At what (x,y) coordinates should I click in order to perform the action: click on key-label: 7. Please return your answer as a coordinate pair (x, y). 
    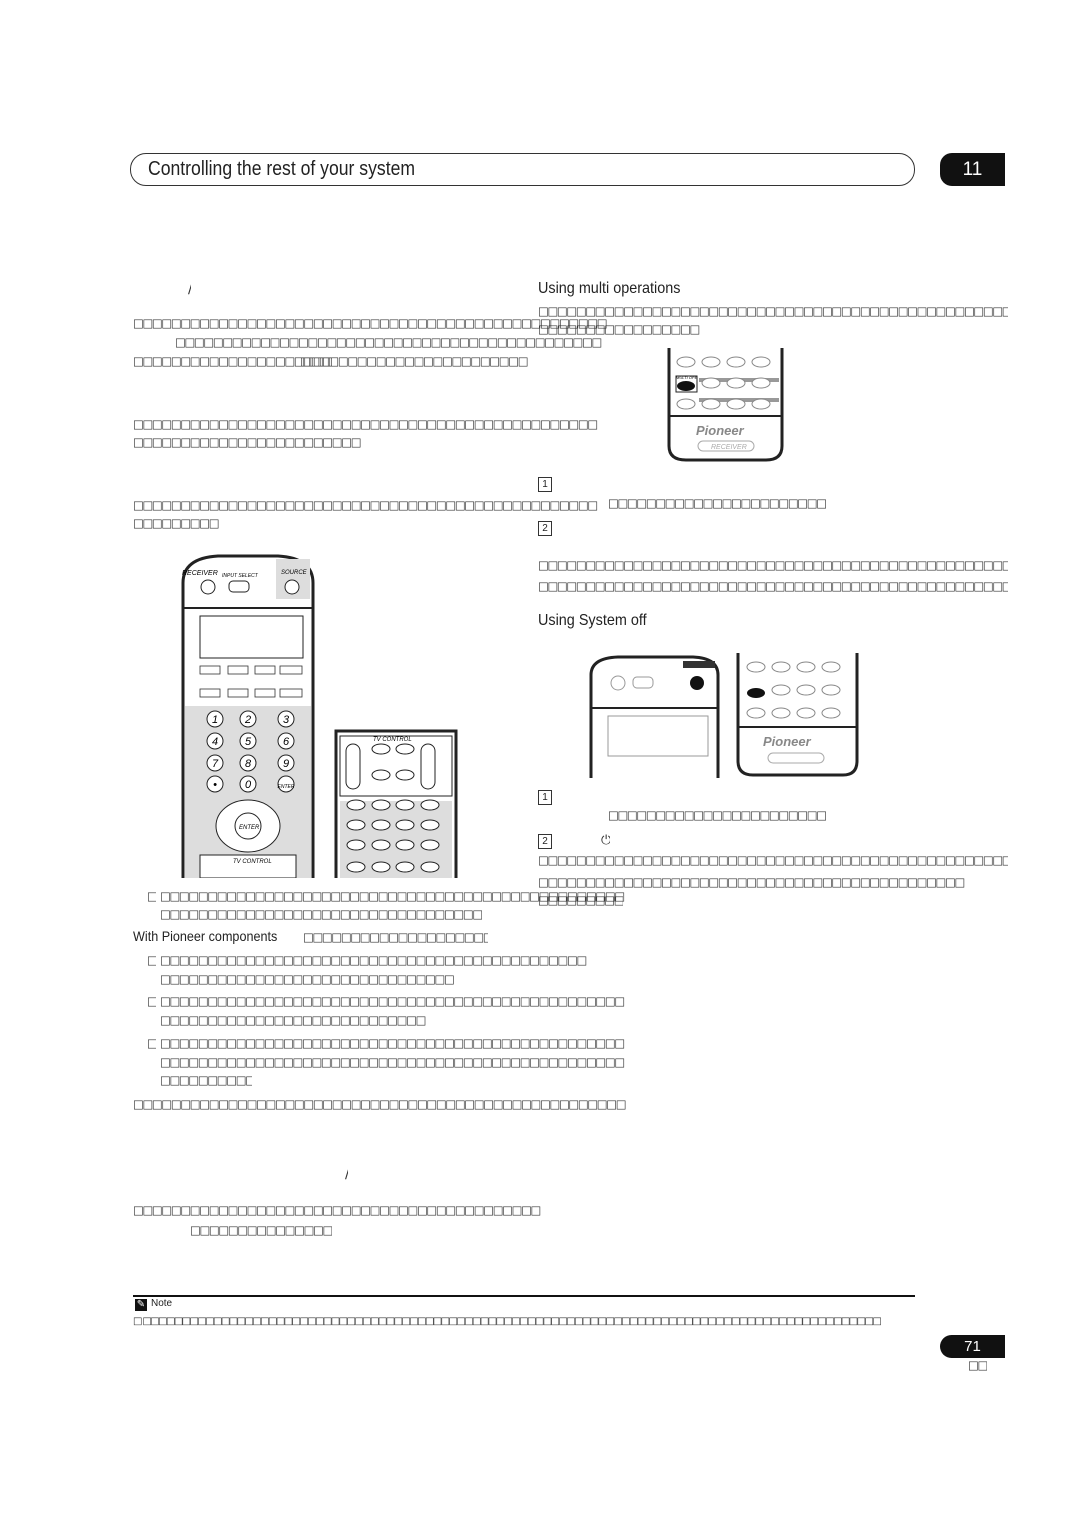
    Looking at the image, I should click on (215, 764).